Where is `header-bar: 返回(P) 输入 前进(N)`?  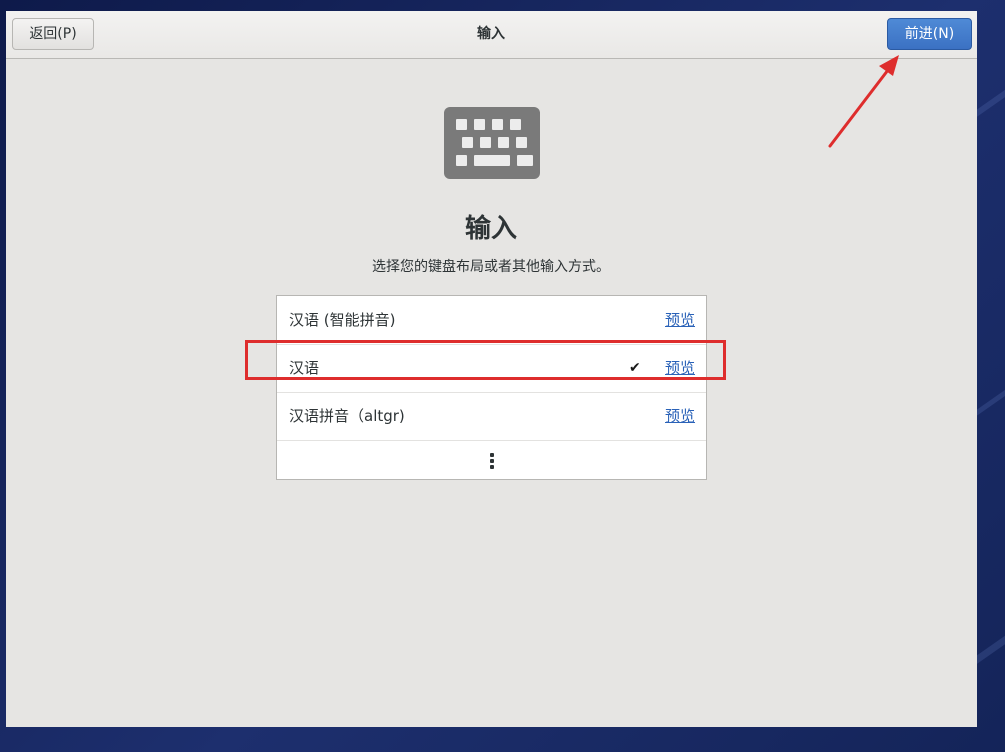 header-bar: 返回(P) 输入 前进(N) is located at coordinates (491, 35).